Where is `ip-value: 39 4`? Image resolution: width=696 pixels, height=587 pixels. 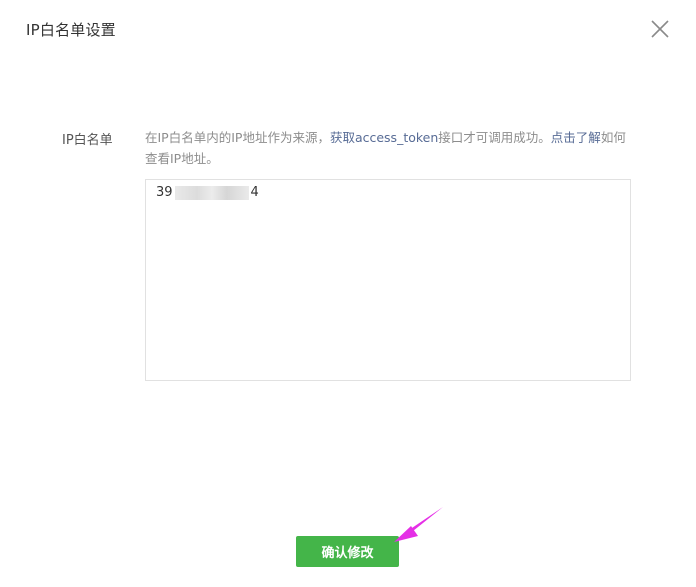 ip-value: 39 4 is located at coordinates (207, 192).